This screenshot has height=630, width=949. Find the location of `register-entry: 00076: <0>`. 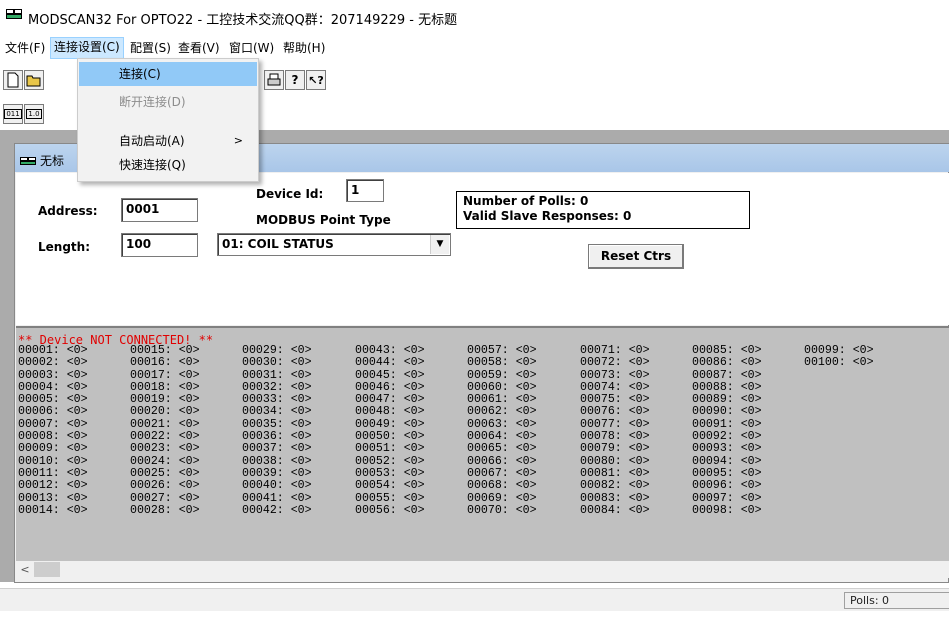

register-entry: 00076: <0> is located at coordinates (615, 412).